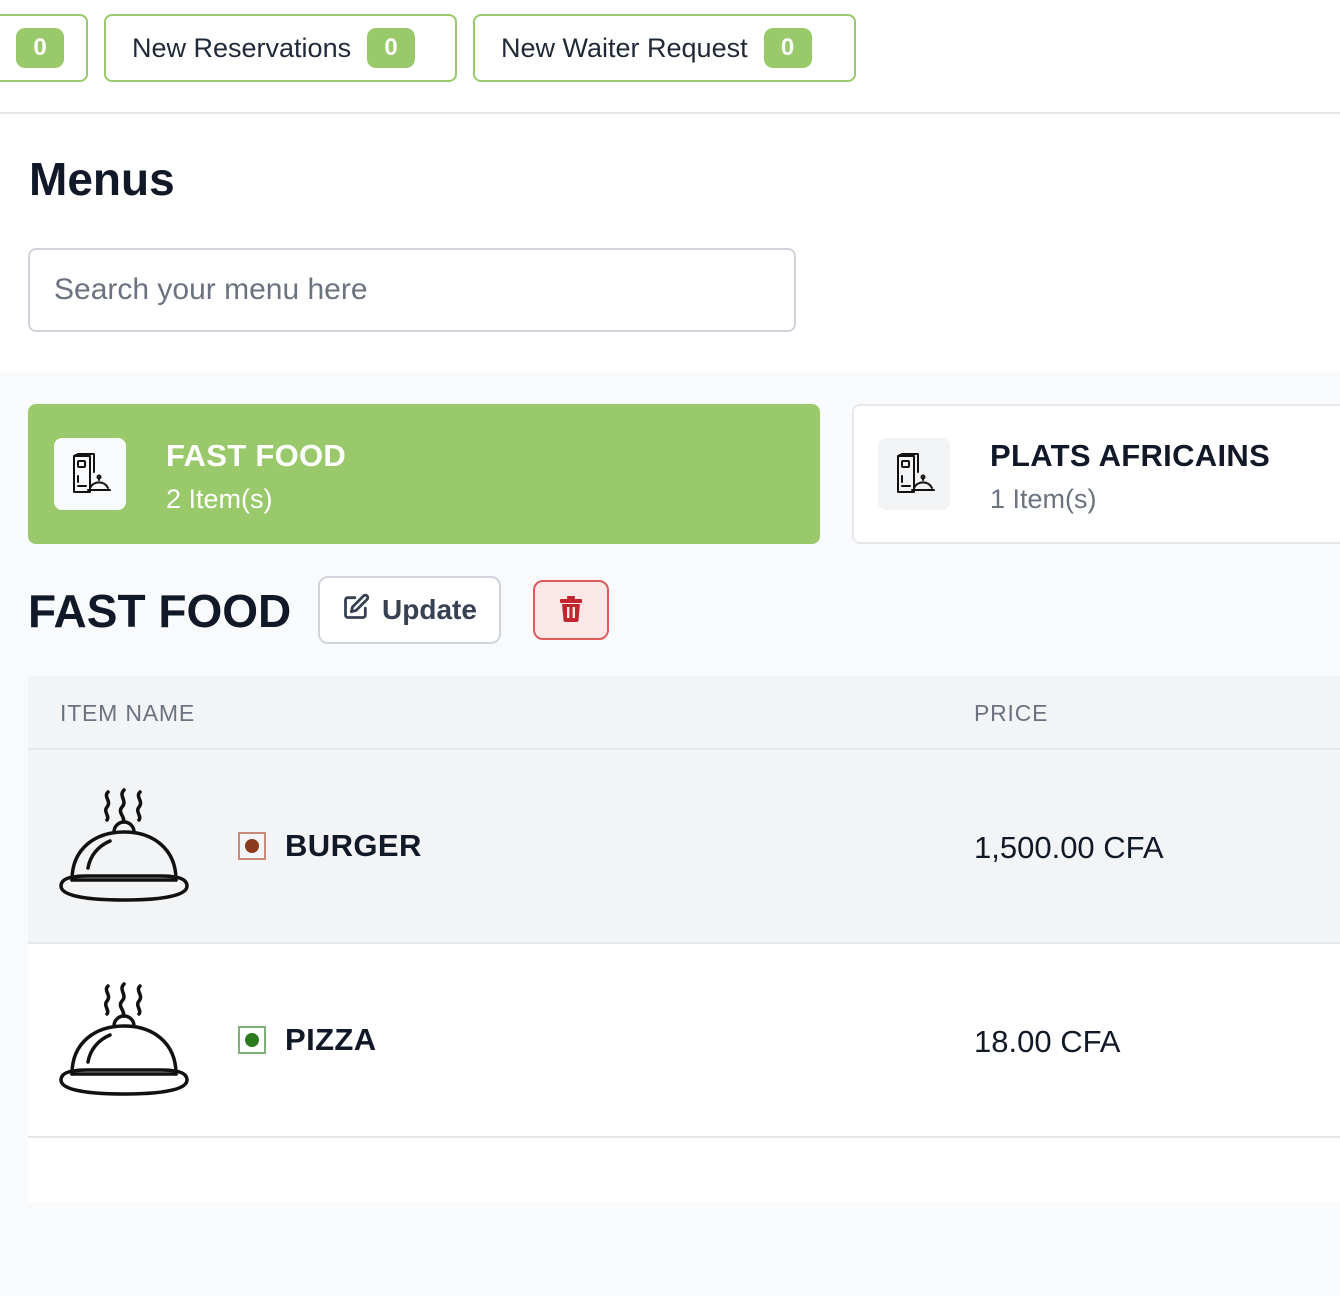 The image size is (1340, 1296). Describe the element at coordinates (684, 1041) in the screenshot. I see `table-row: PIZZA 18.00 CFA` at that location.